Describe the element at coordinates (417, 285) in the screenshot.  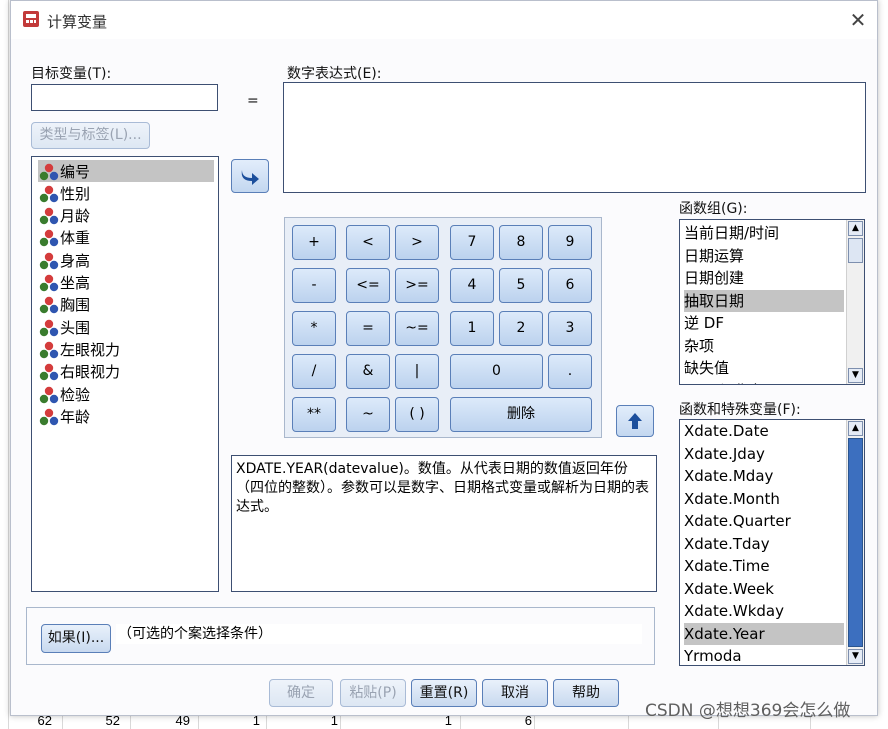
I see `key-greater-equal: >=` at that location.